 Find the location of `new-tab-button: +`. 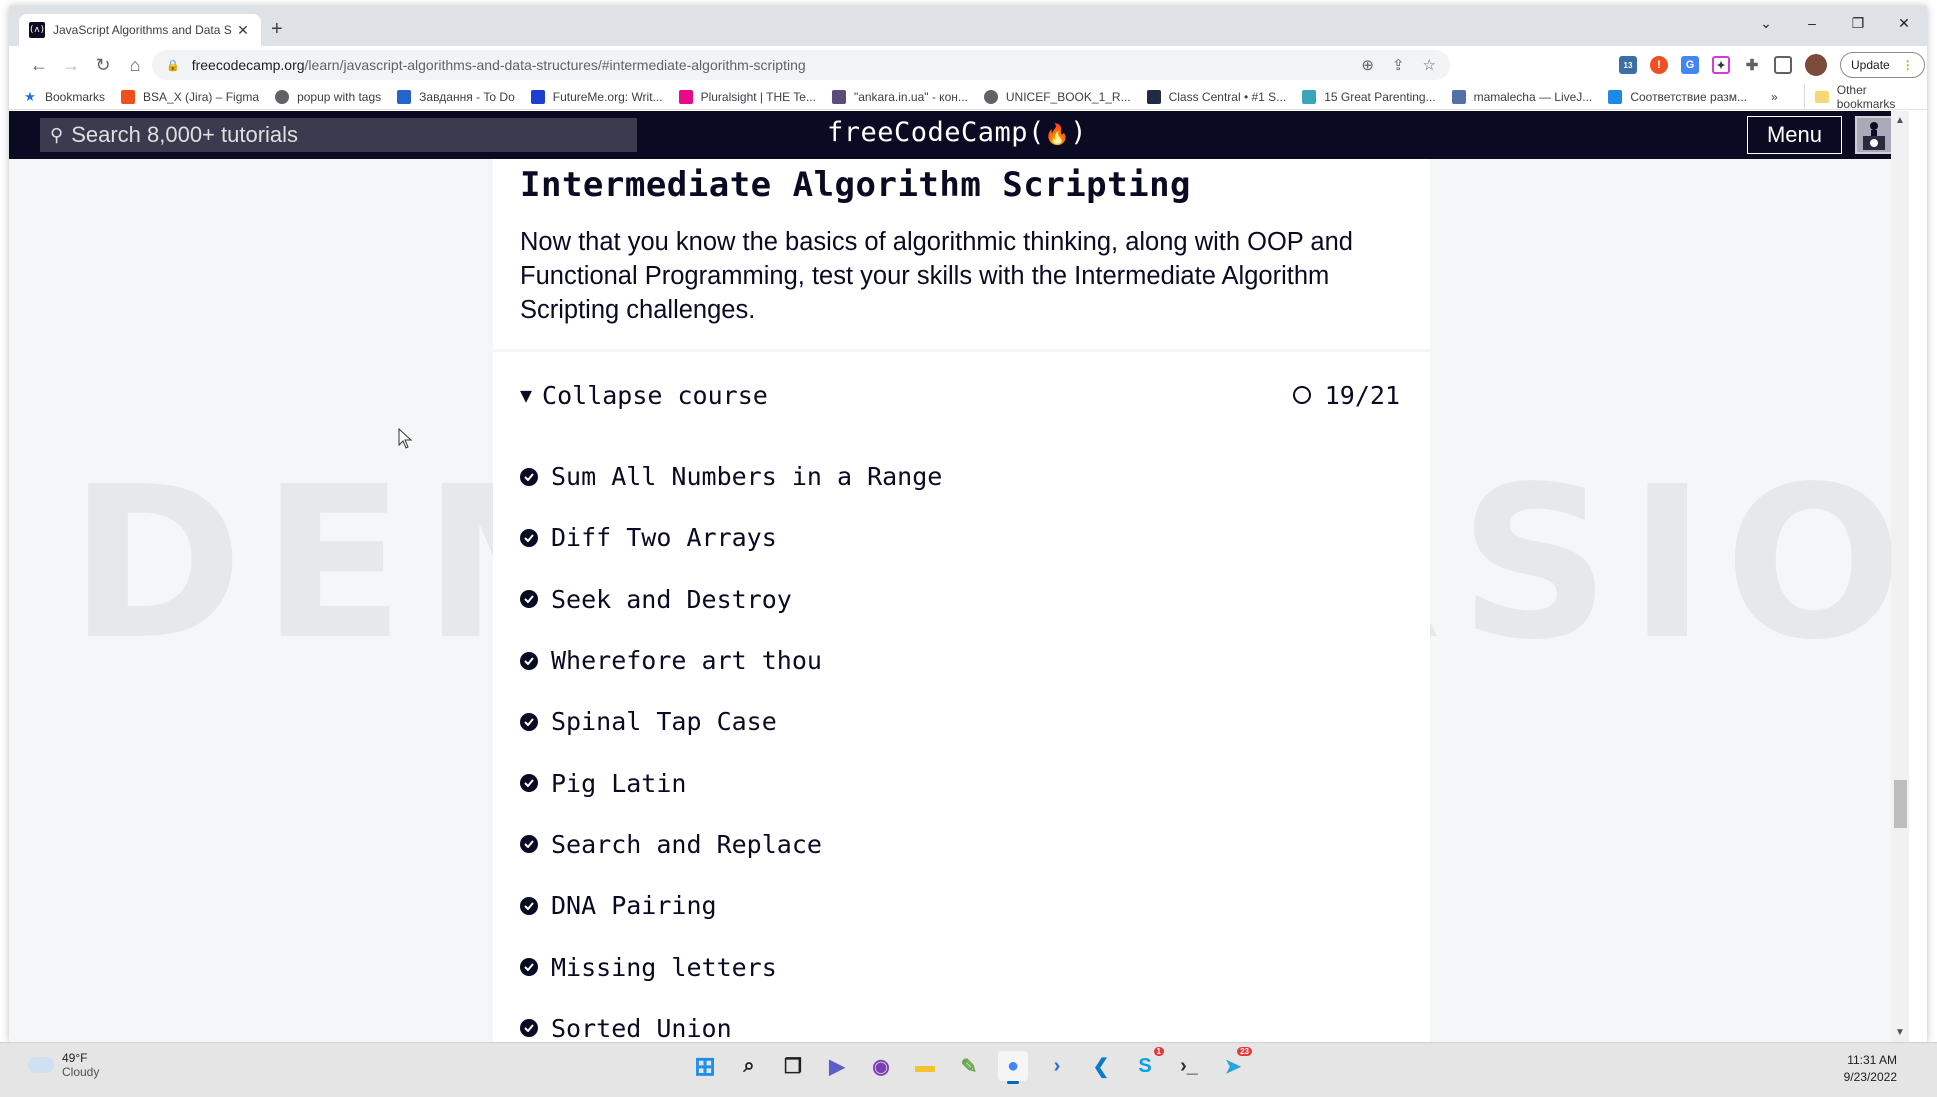

new-tab-button: + is located at coordinates (277, 29).